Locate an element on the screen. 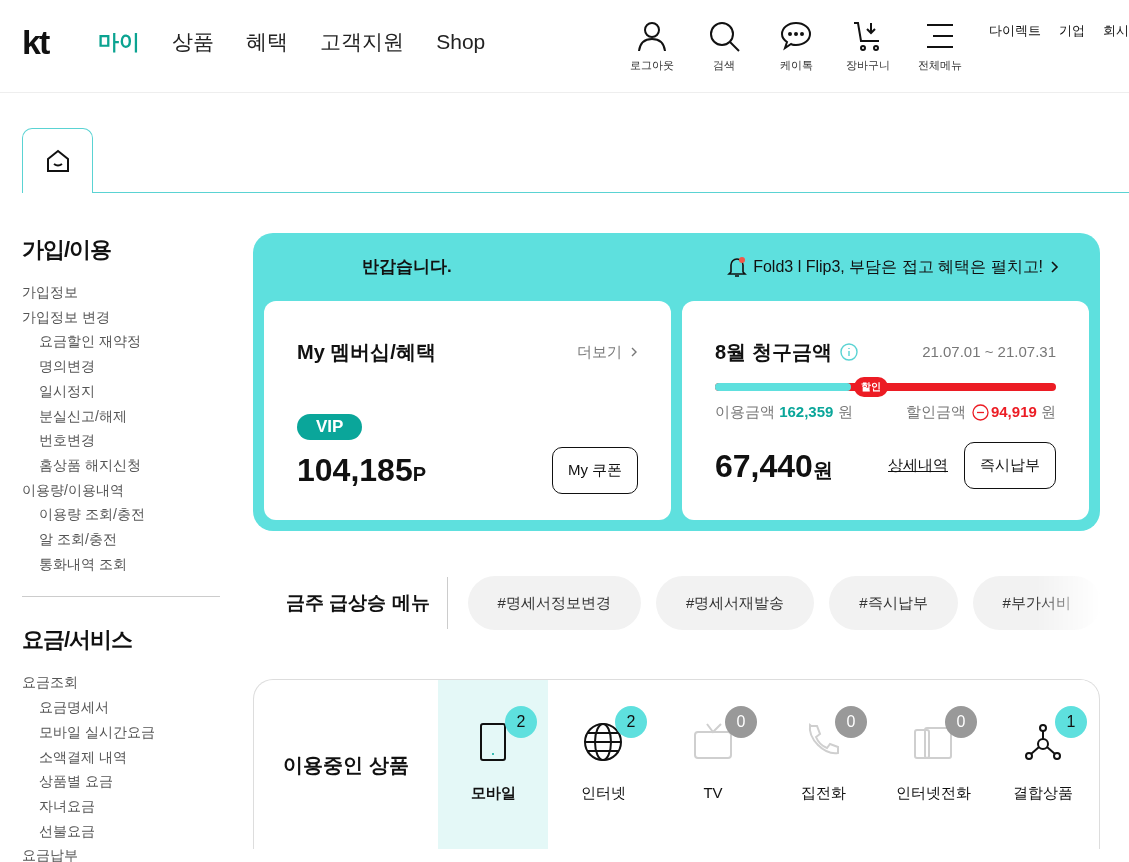 The image size is (1129, 862). sidebar-subitem: 알 조회/충전 is located at coordinates (121, 539).